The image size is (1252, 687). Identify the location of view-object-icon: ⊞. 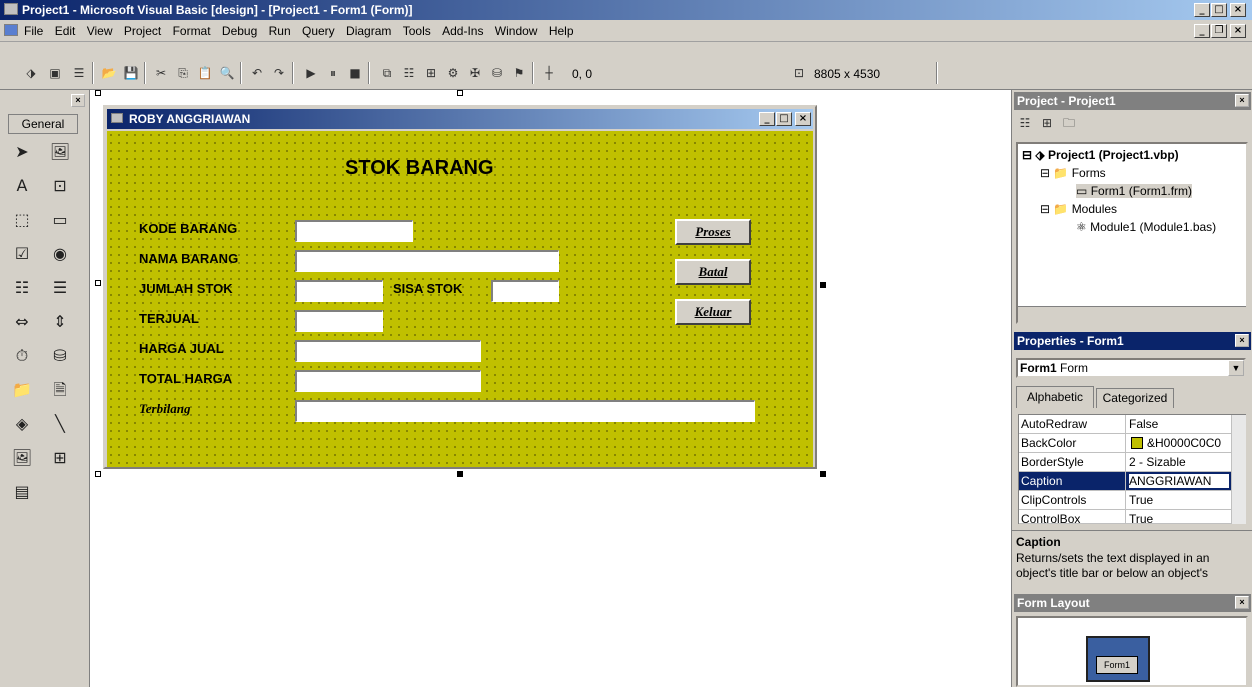
(1047, 123).